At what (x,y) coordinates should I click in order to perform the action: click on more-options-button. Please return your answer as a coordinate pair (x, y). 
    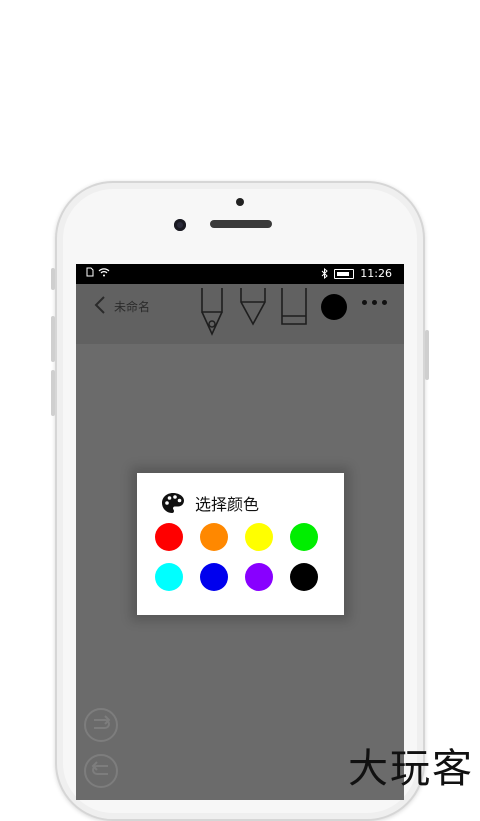
    Looking at the image, I should click on (374, 302).